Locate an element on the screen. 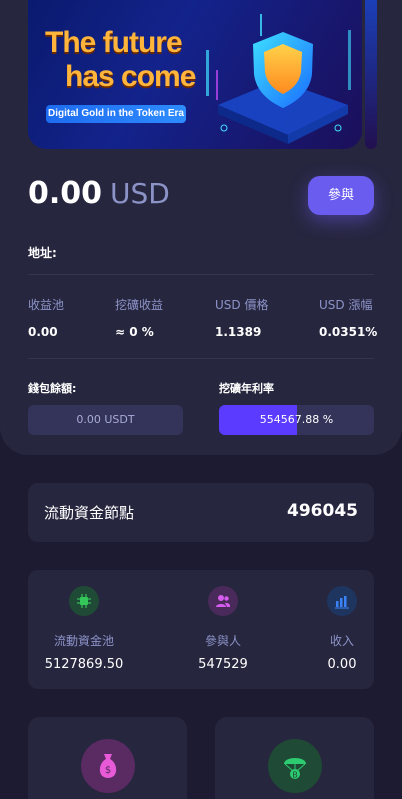  liquidity-node-value: 496045 is located at coordinates (322, 511).